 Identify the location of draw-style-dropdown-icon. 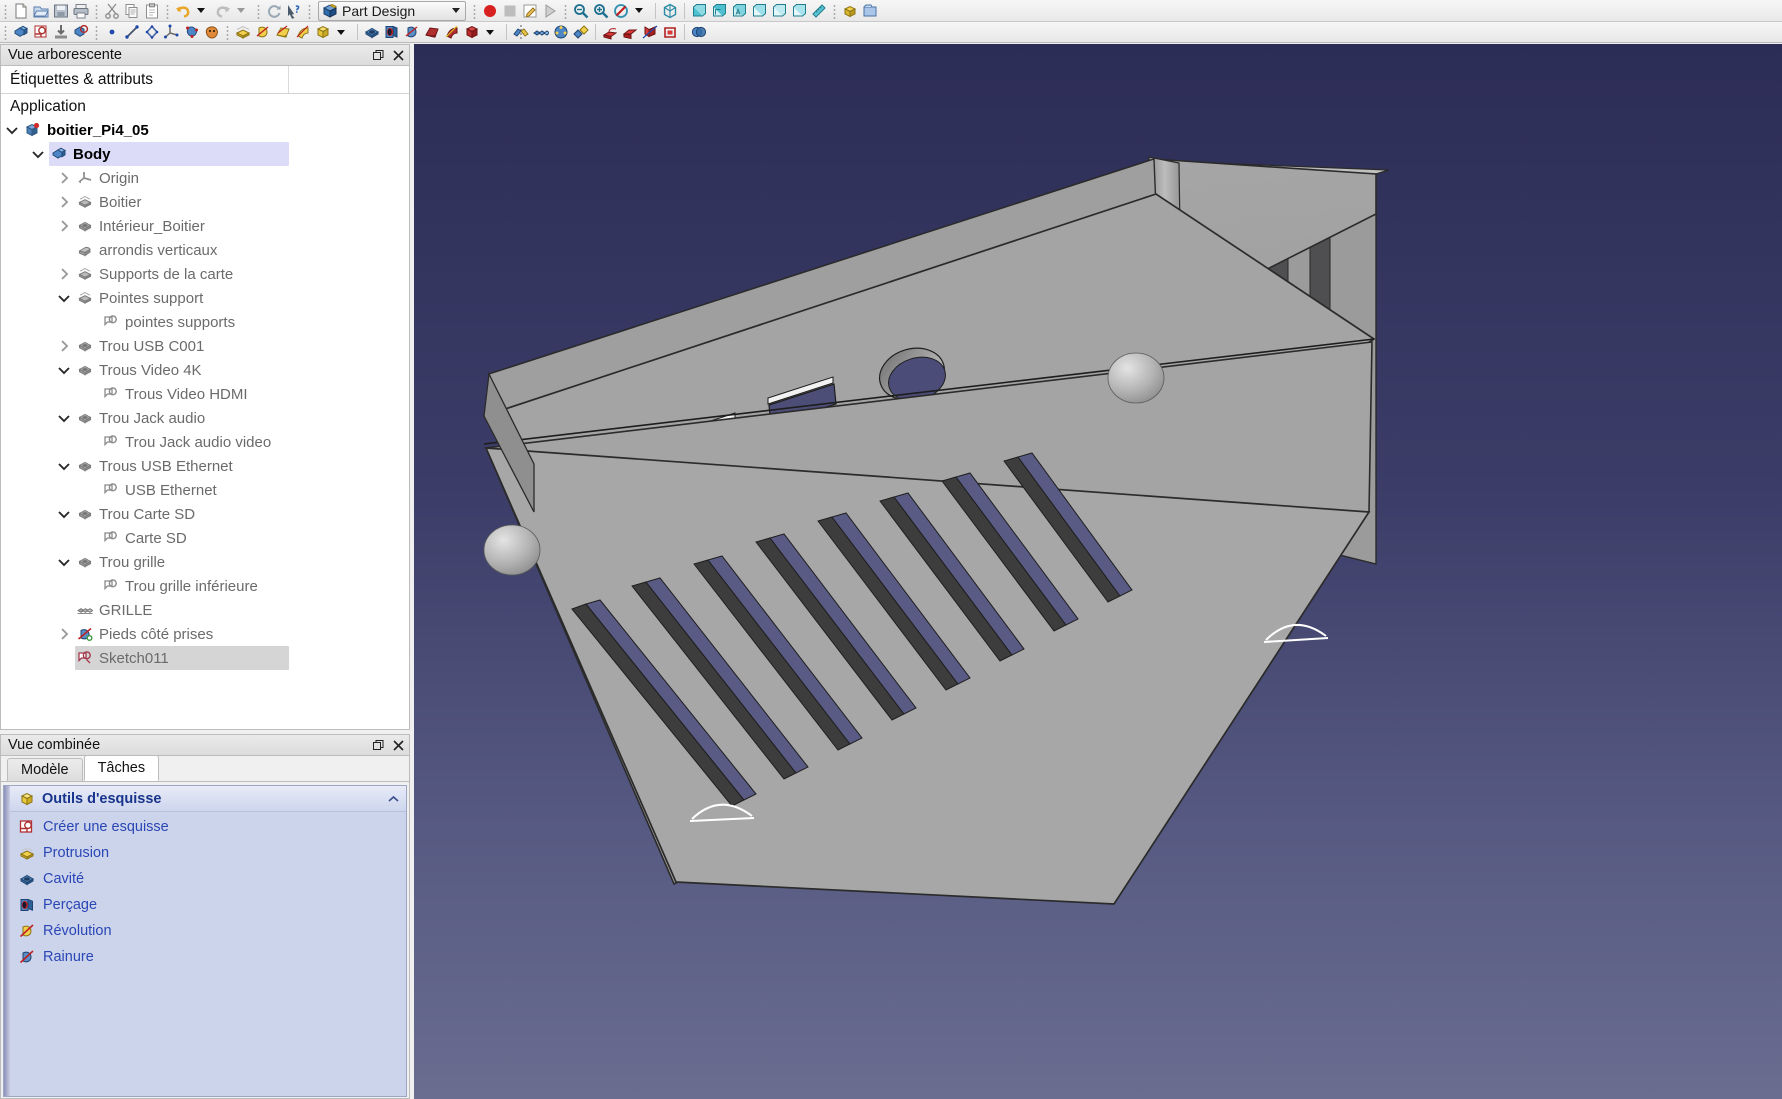
(641, 10).